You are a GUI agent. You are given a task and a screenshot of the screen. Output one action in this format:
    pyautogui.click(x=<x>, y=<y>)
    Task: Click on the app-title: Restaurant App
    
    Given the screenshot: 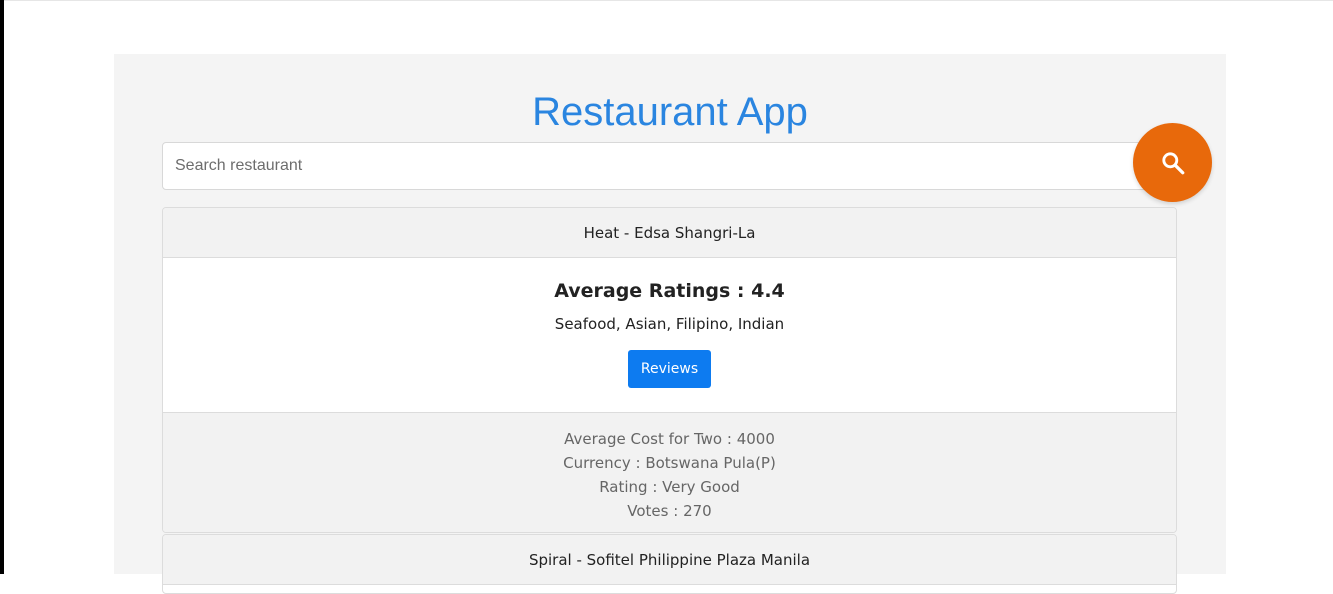 What is the action you would take?
    pyautogui.click(x=670, y=112)
    